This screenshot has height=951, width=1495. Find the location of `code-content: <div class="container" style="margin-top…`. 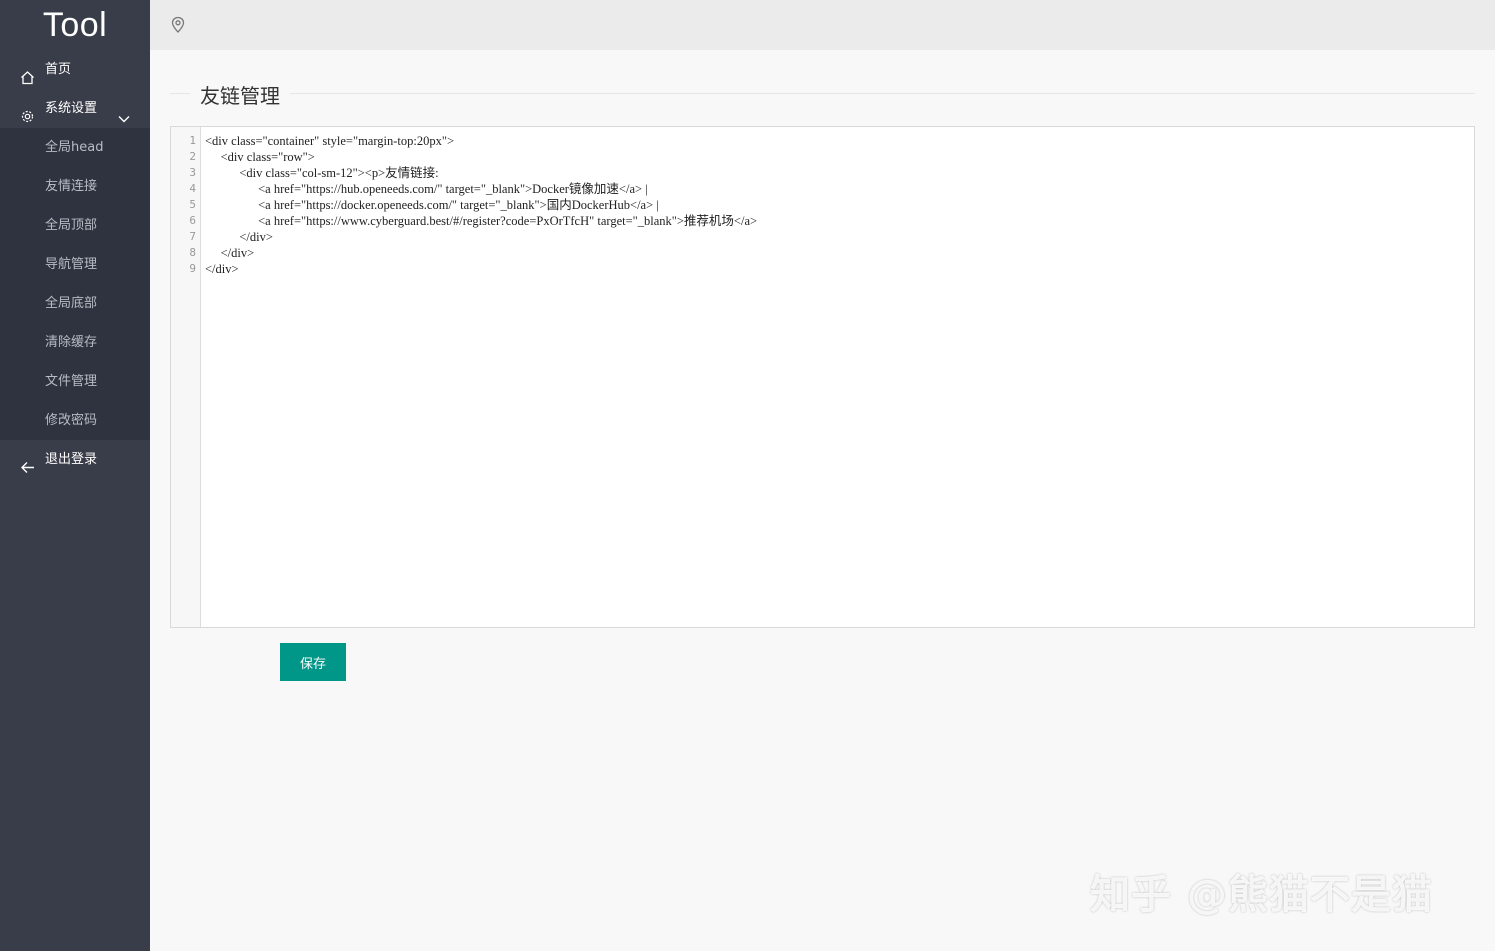

code-content: <div class="container" style="margin-top… is located at coordinates (835, 205).